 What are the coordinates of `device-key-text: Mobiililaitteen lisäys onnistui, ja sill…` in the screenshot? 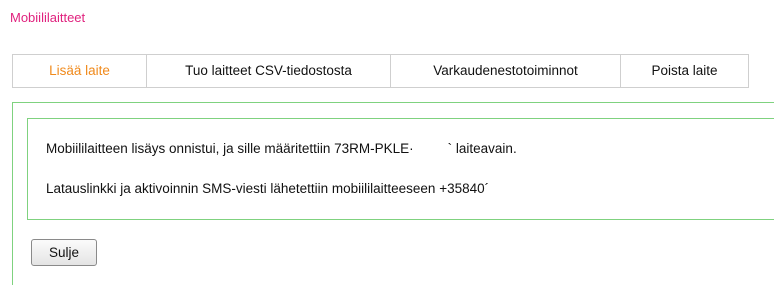 It's located at (230, 148).